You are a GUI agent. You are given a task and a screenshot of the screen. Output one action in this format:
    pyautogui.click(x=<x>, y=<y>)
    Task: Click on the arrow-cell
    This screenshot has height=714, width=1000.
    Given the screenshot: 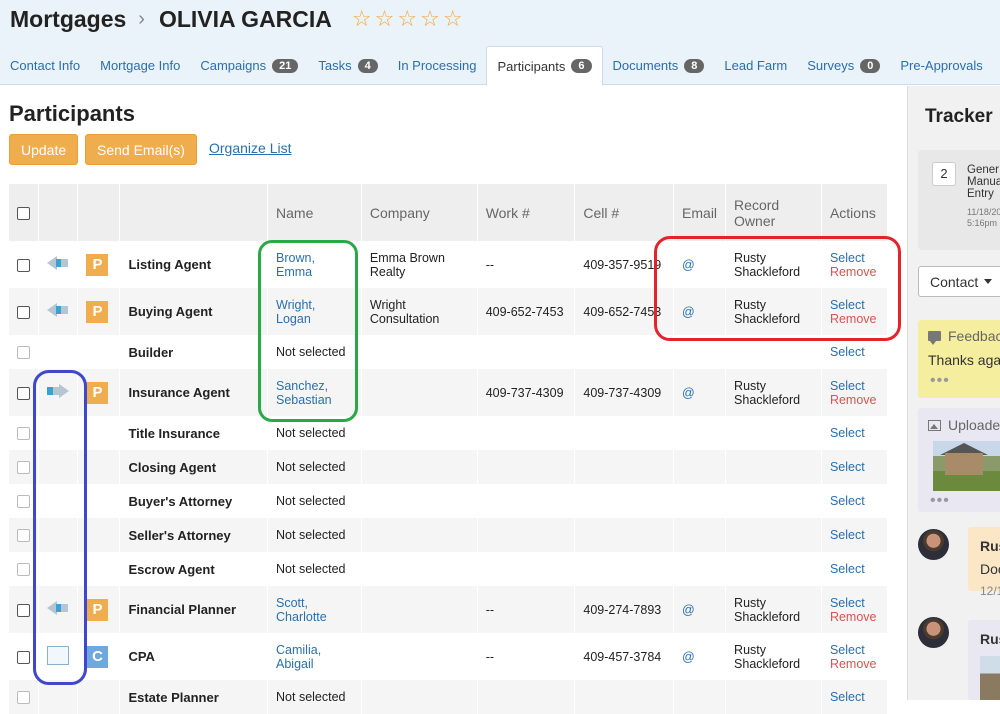 What is the action you would take?
    pyautogui.click(x=58, y=656)
    